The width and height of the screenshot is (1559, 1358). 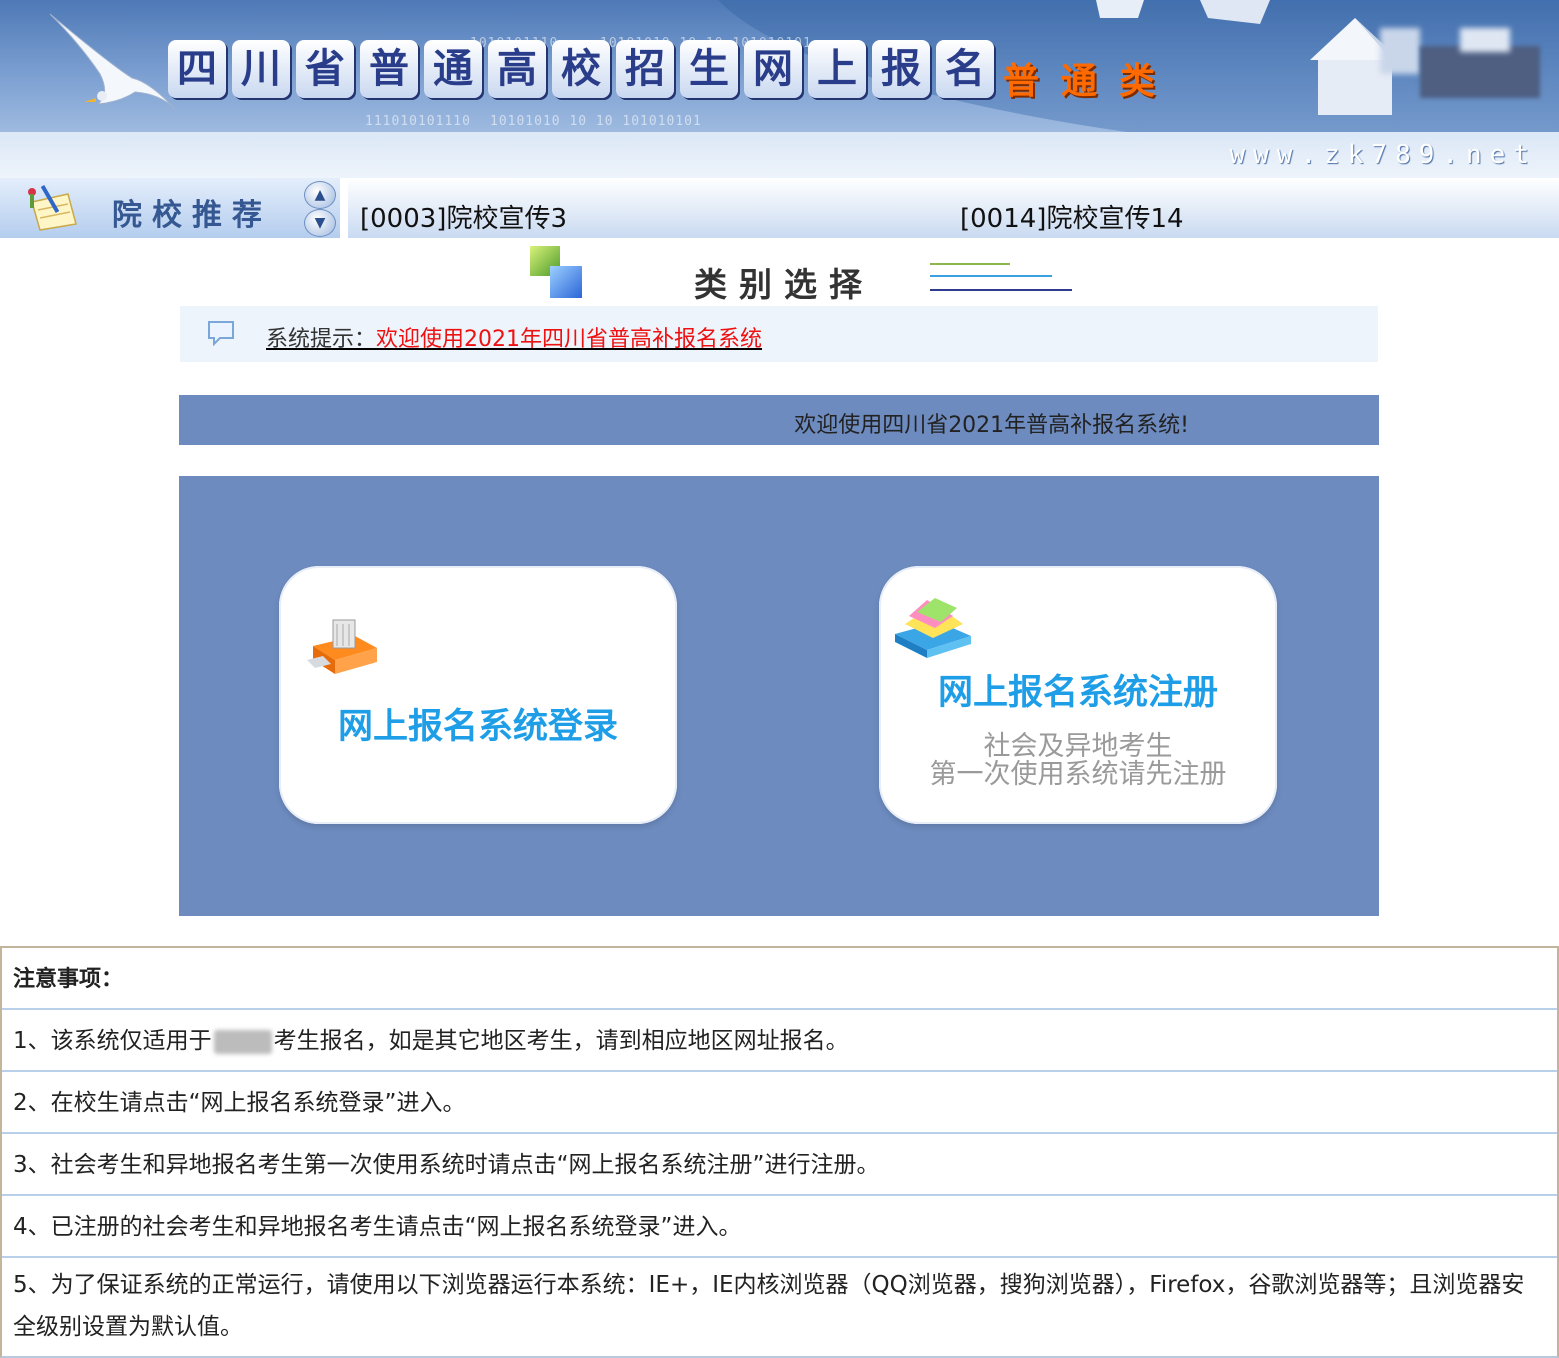 I want to click on site-title-char: 上, so click(x=837, y=69).